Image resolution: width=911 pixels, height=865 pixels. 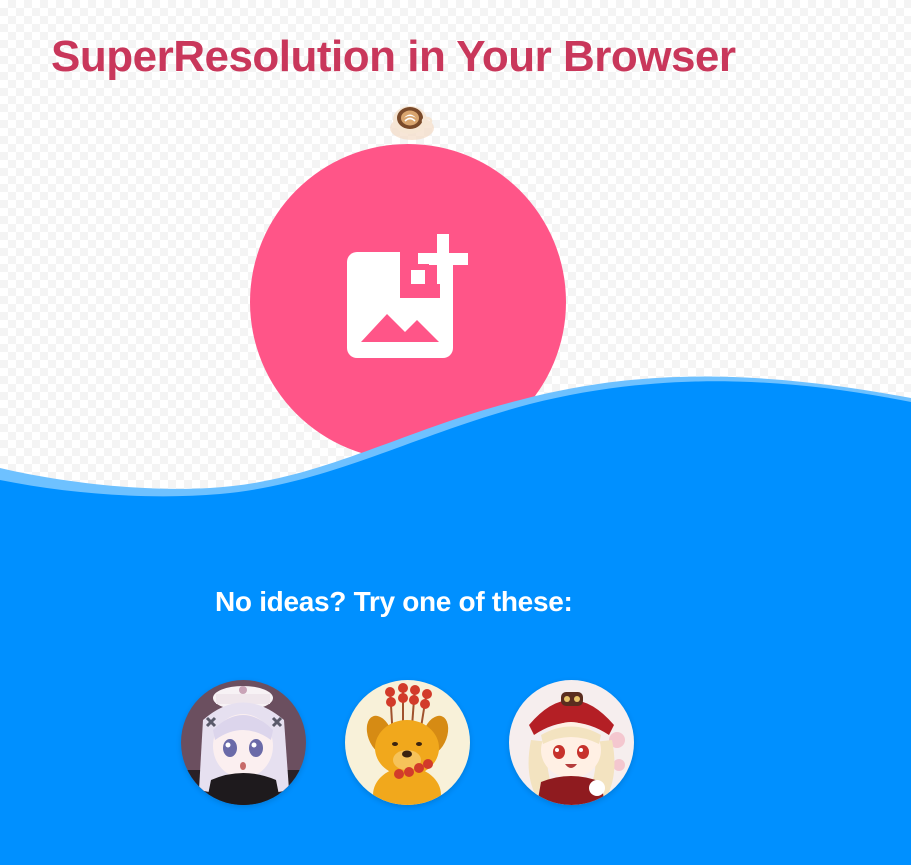 What do you see at coordinates (393, 56) in the screenshot?
I see `page-title: SuperResolution in Your Browser` at bounding box center [393, 56].